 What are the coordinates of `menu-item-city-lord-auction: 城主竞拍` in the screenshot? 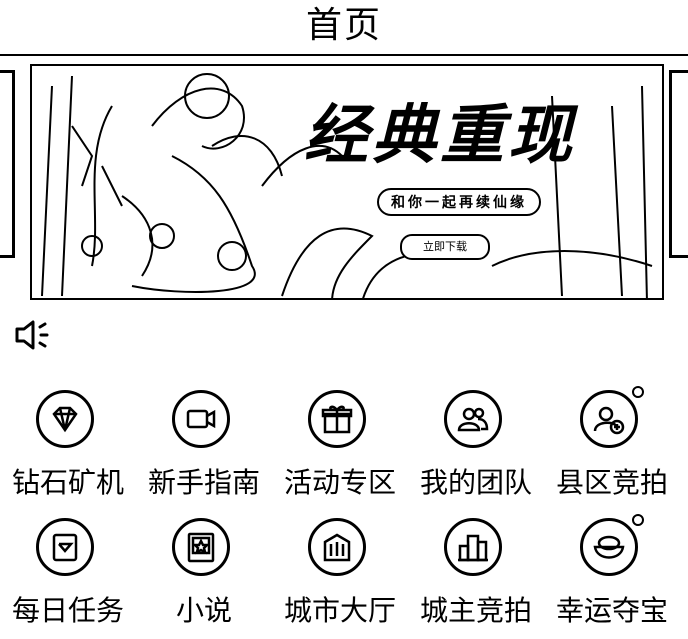 It's located at (476, 573).